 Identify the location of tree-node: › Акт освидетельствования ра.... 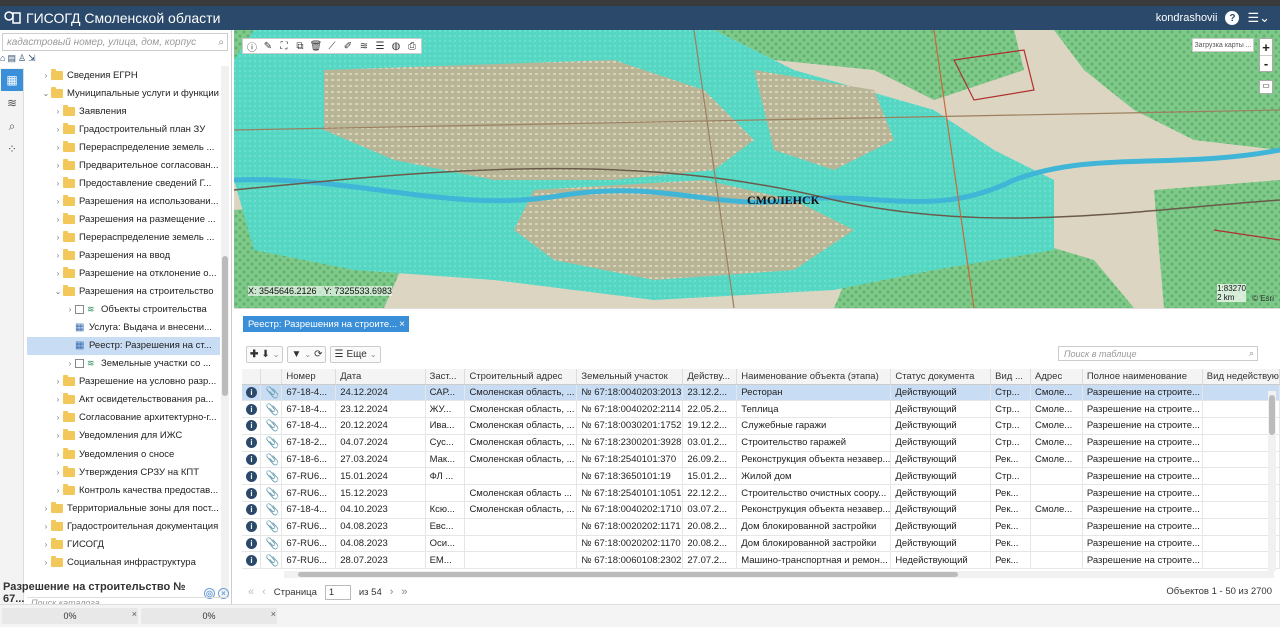
(123, 400).